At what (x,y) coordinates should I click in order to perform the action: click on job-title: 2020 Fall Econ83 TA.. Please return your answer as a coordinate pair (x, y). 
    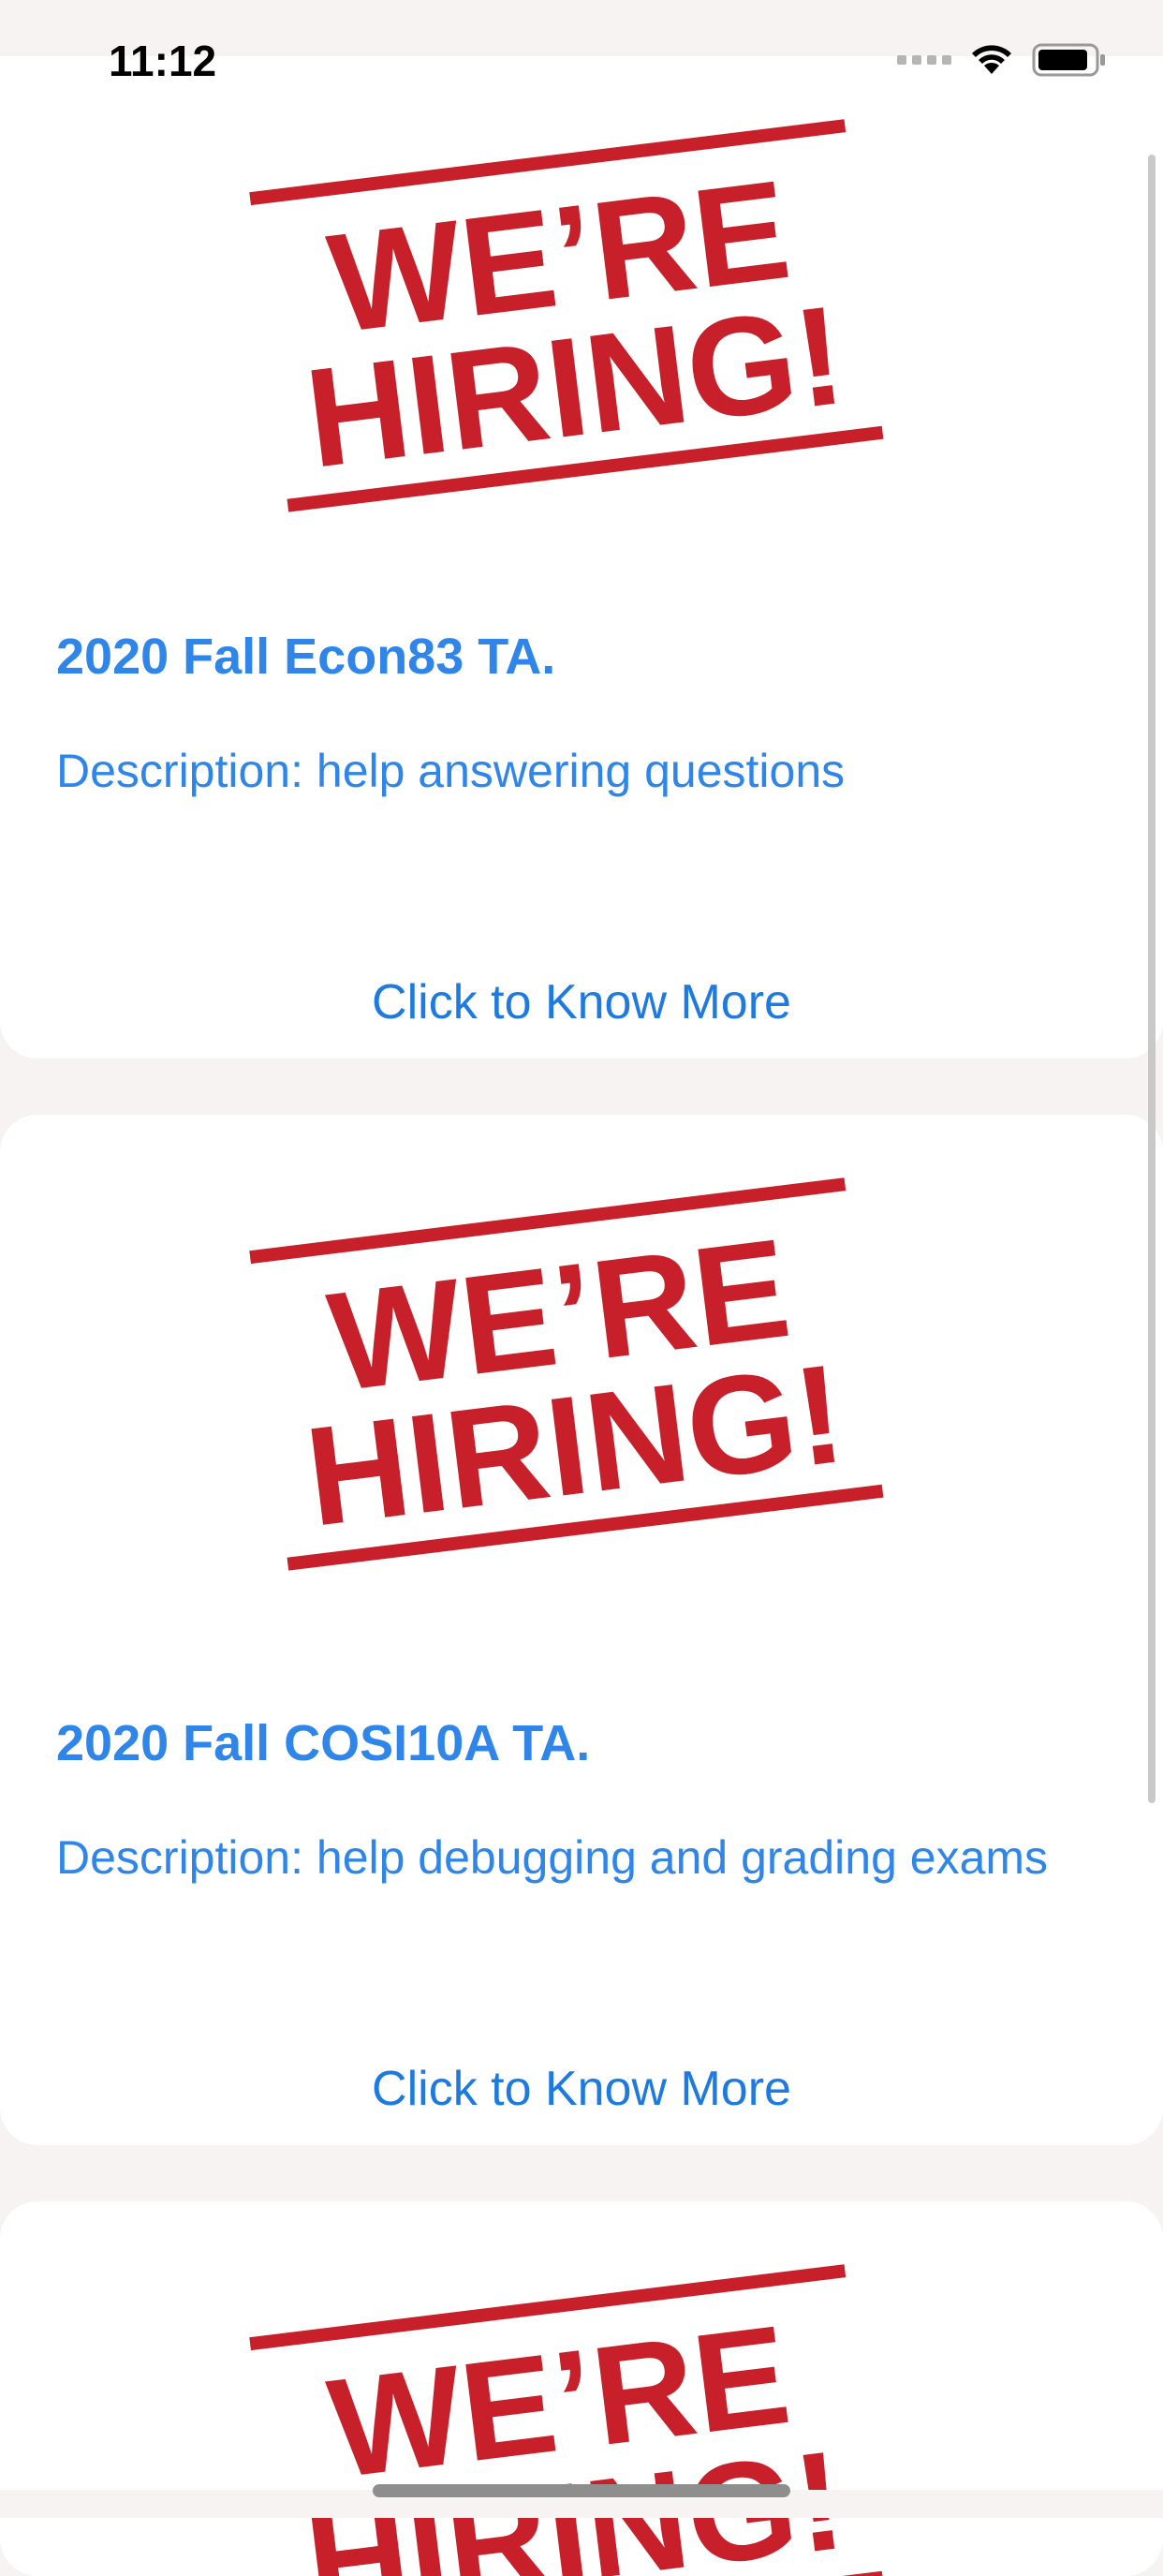
    Looking at the image, I should click on (306, 657).